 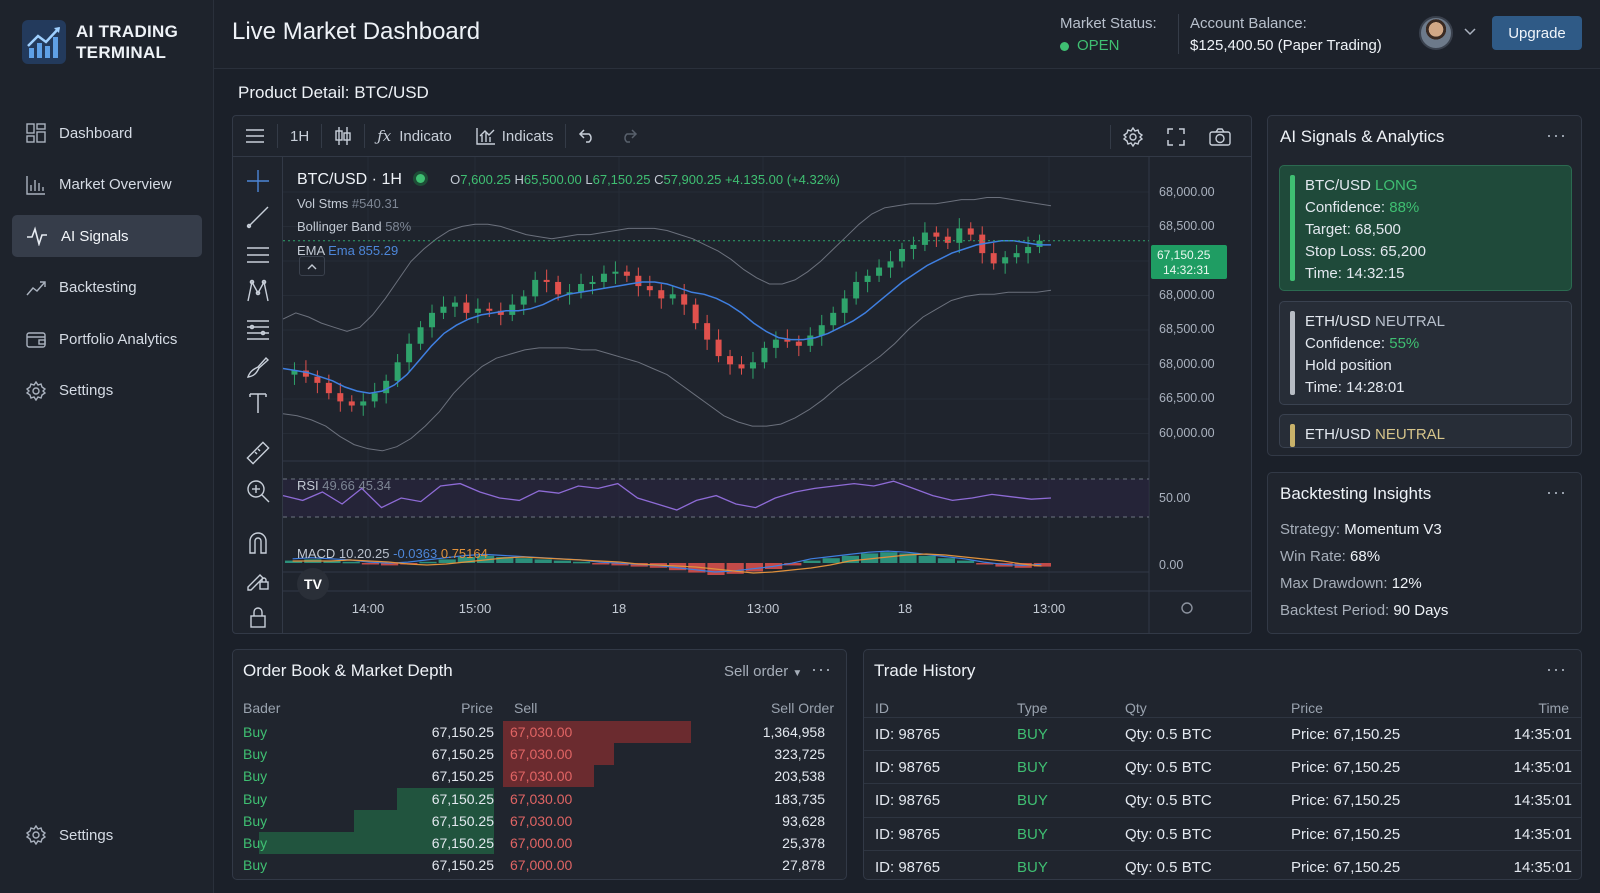 What do you see at coordinates (534, 865) in the screenshot?
I see `table-row: Buy67,150.2567,000.0027,878` at bounding box center [534, 865].